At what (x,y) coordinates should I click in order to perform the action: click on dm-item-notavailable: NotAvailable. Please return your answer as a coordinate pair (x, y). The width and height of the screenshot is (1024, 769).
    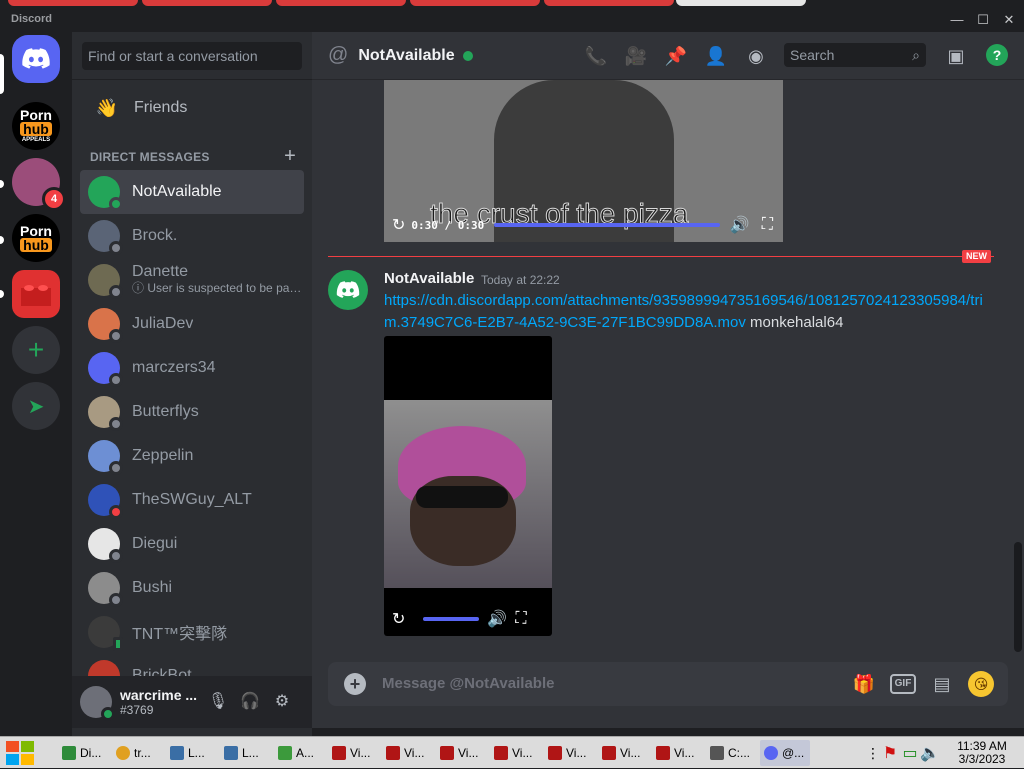
    Looking at the image, I should click on (192, 192).